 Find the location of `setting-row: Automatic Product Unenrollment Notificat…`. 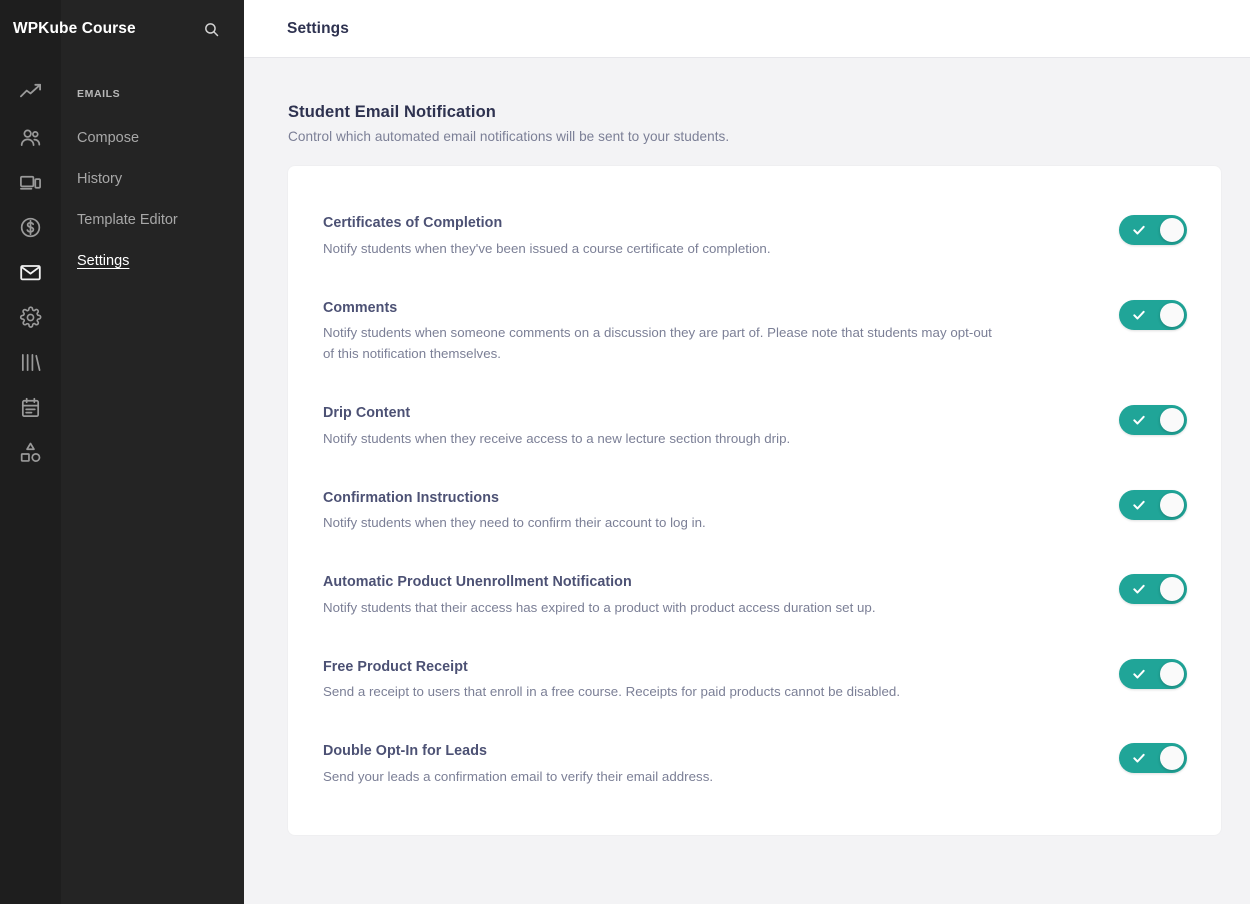

setting-row: Automatic Product Unenrollment Notificat… is located at coordinates (755, 595).